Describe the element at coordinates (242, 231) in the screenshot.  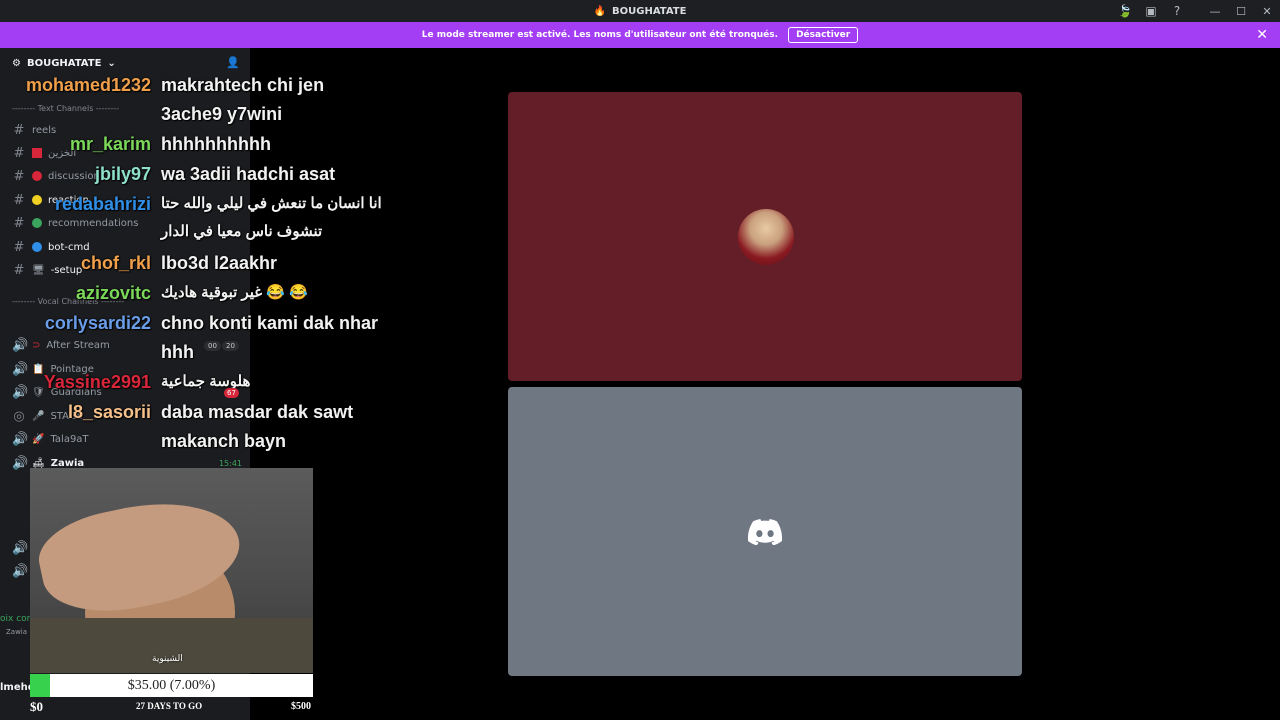
I see `chat-message: تنشوف ناس معيا في الدار` at that location.